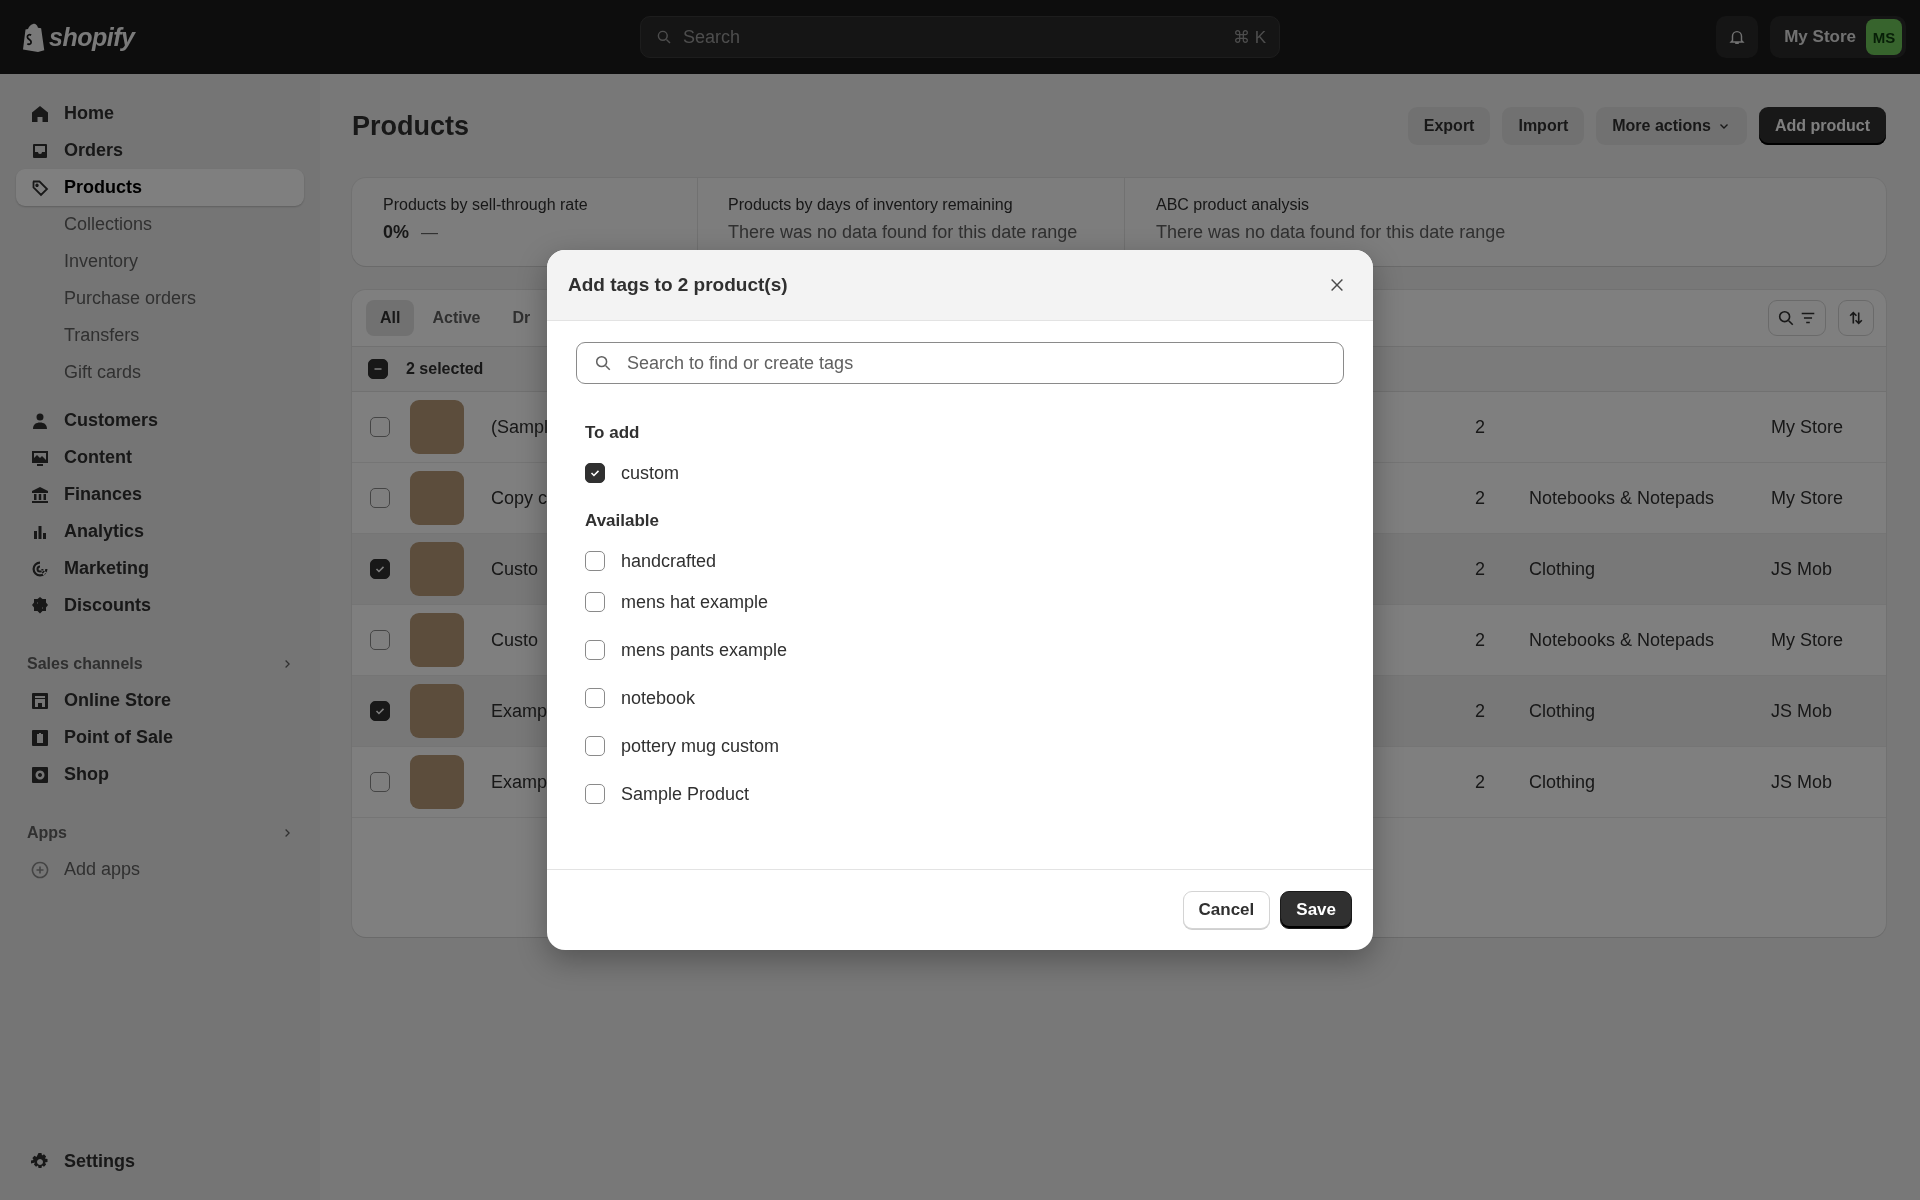  I want to click on nav-item: Online Store, so click(160, 700).